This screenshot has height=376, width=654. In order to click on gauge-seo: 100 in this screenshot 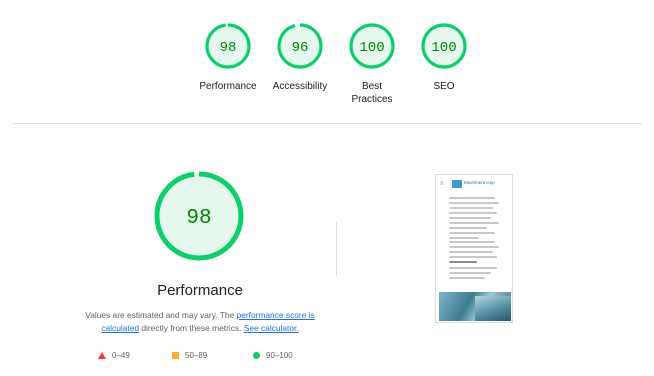, I will do `click(444, 46)`.